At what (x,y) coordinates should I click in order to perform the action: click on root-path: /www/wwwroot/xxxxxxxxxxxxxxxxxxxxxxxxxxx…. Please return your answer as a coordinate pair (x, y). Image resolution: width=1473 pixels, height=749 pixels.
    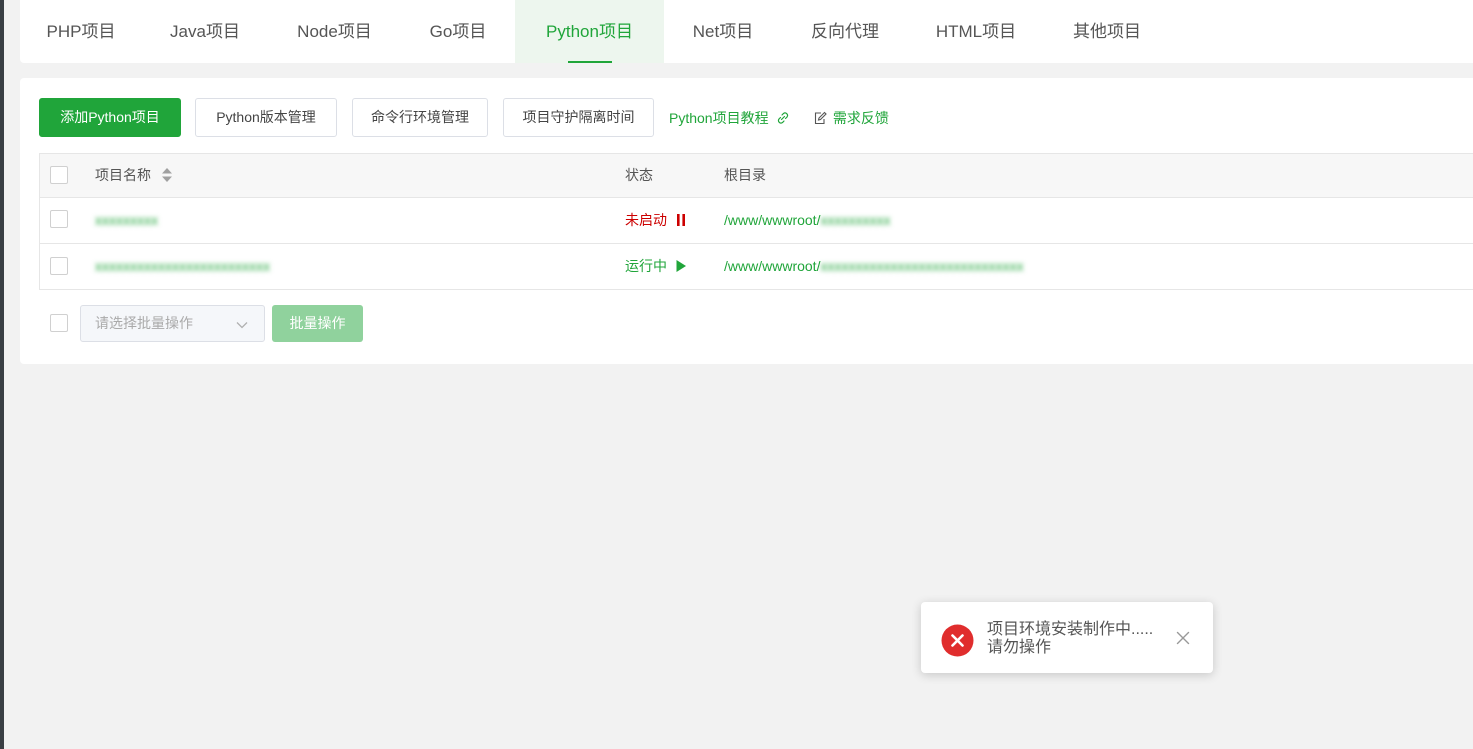
    Looking at the image, I should click on (873, 266).